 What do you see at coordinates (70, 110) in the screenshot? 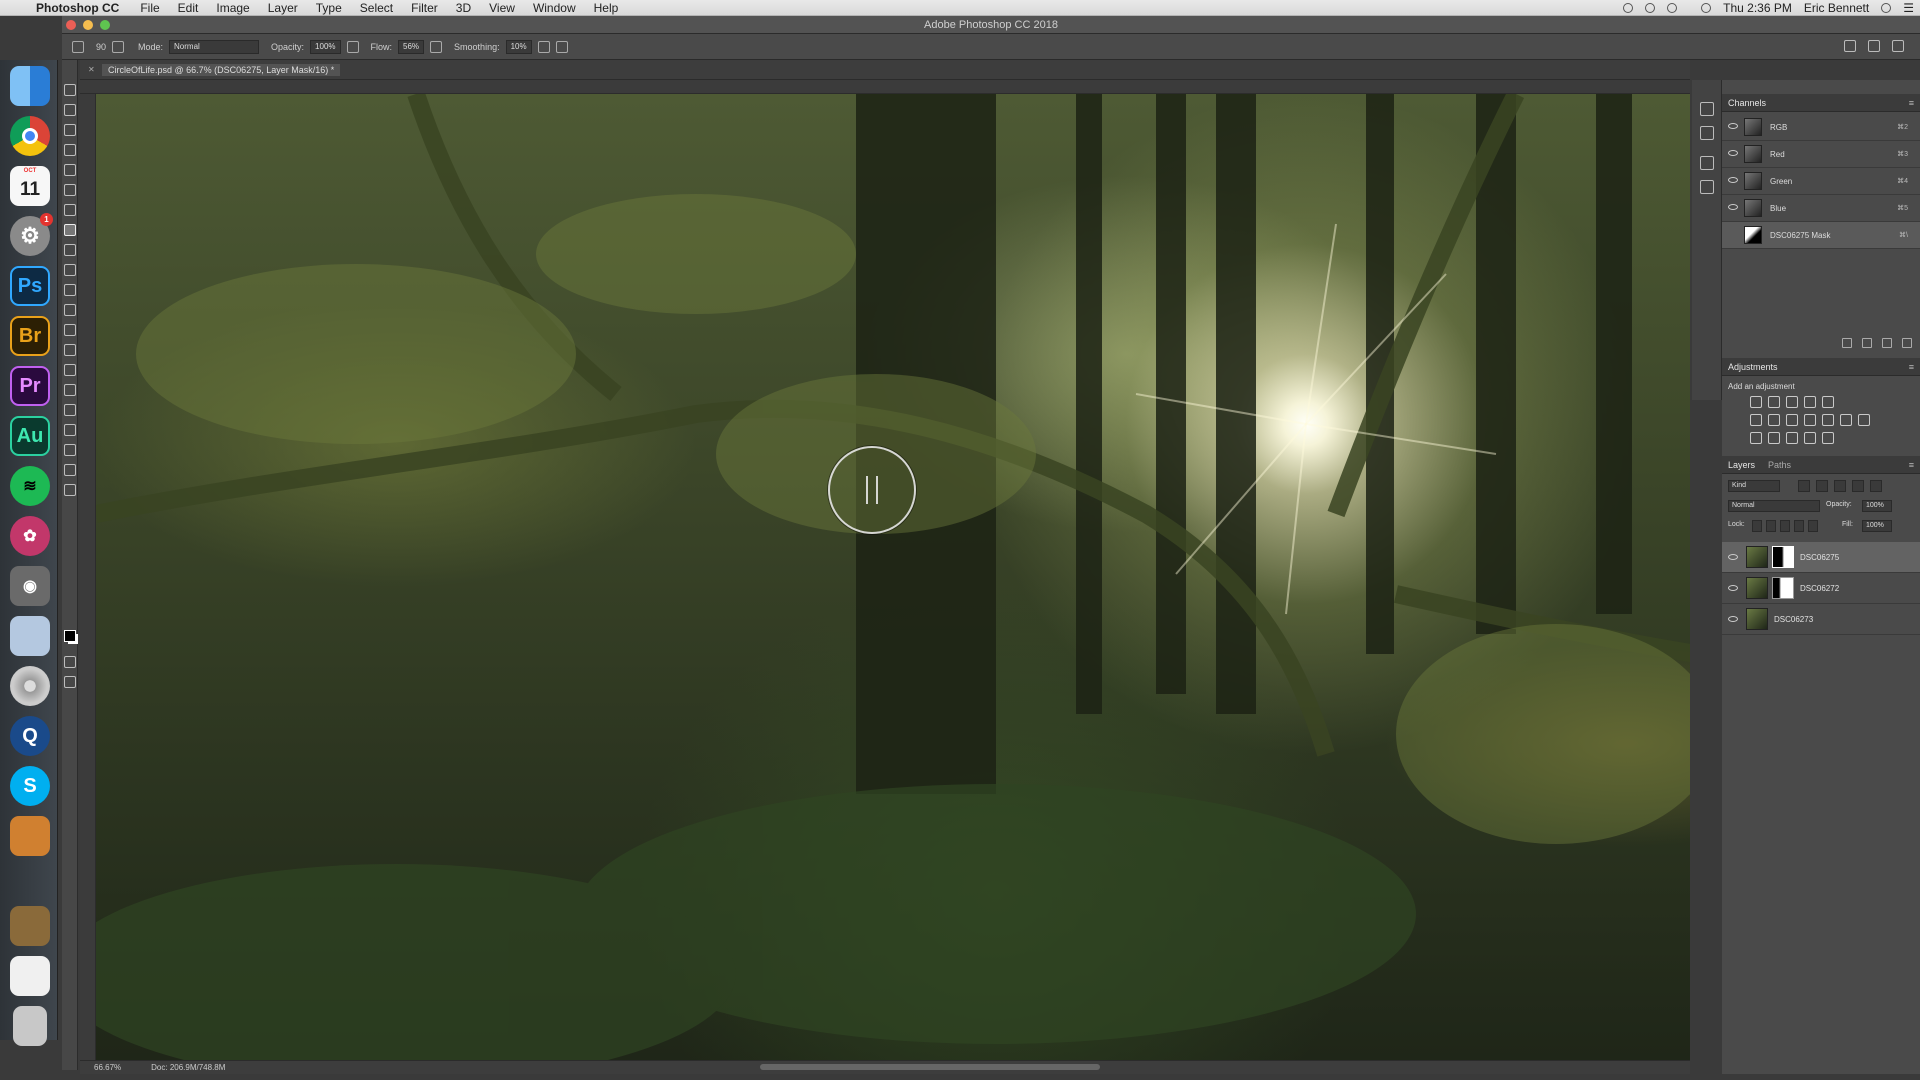
I see `marquee-tool-icon` at bounding box center [70, 110].